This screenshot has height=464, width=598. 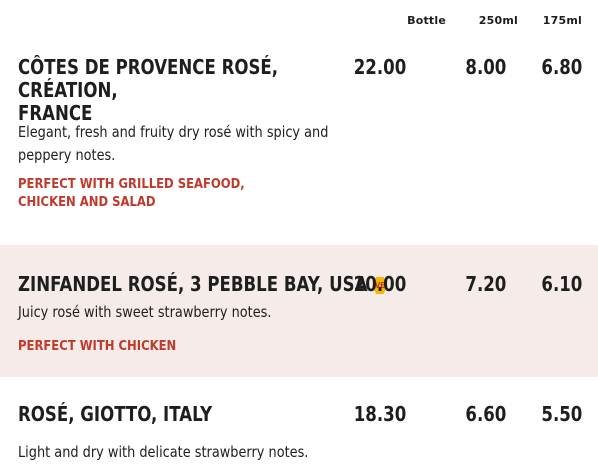 I want to click on description-line-2: peppery notes., so click(x=67, y=155).